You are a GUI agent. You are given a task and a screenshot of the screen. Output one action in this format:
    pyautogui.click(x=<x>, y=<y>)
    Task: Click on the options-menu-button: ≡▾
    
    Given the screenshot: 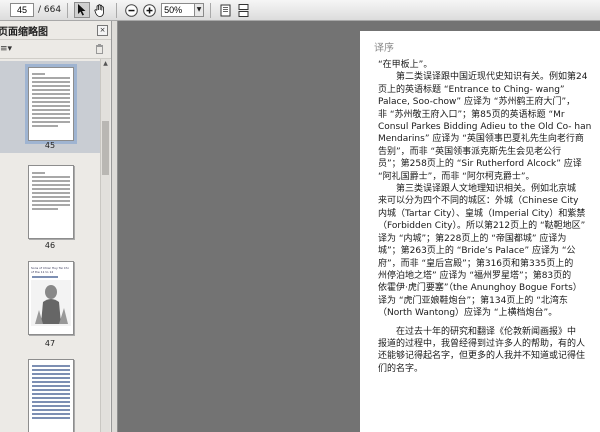 What is the action you would take?
    pyautogui.click(x=6, y=49)
    